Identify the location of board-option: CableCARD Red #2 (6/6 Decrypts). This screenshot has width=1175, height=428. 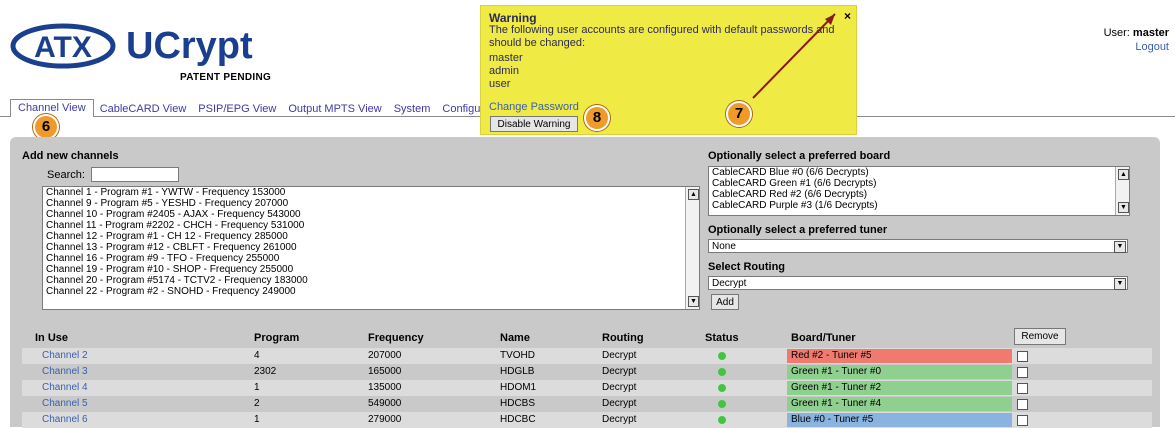
(919, 194).